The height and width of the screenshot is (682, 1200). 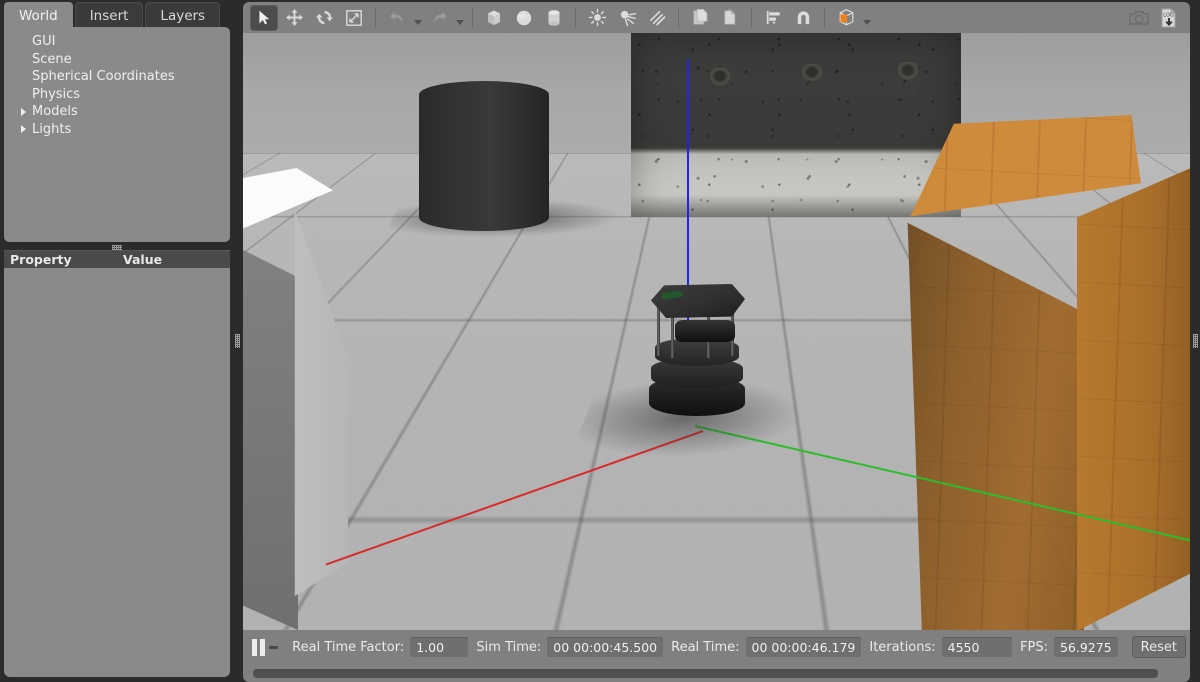 What do you see at coordinates (1034, 647) in the screenshot?
I see `fps-label: FPS:` at bounding box center [1034, 647].